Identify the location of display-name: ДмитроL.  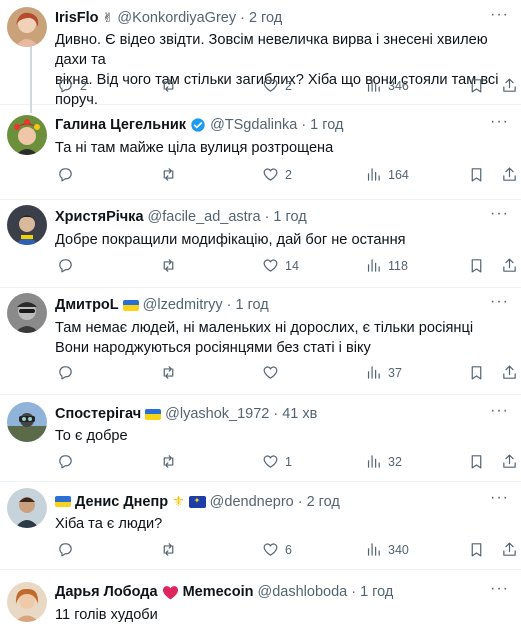
(87, 305).